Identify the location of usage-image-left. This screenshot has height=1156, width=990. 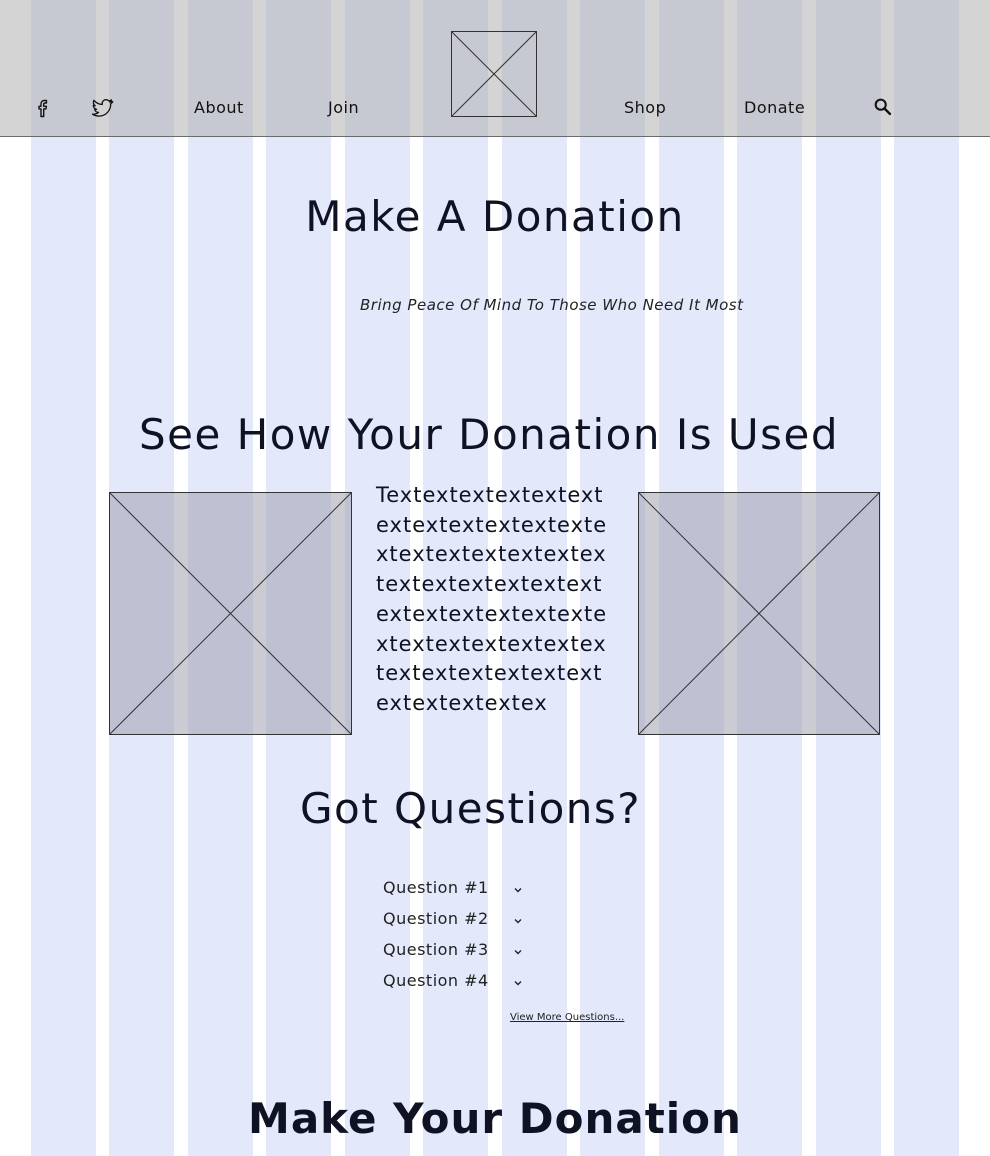
(230, 613).